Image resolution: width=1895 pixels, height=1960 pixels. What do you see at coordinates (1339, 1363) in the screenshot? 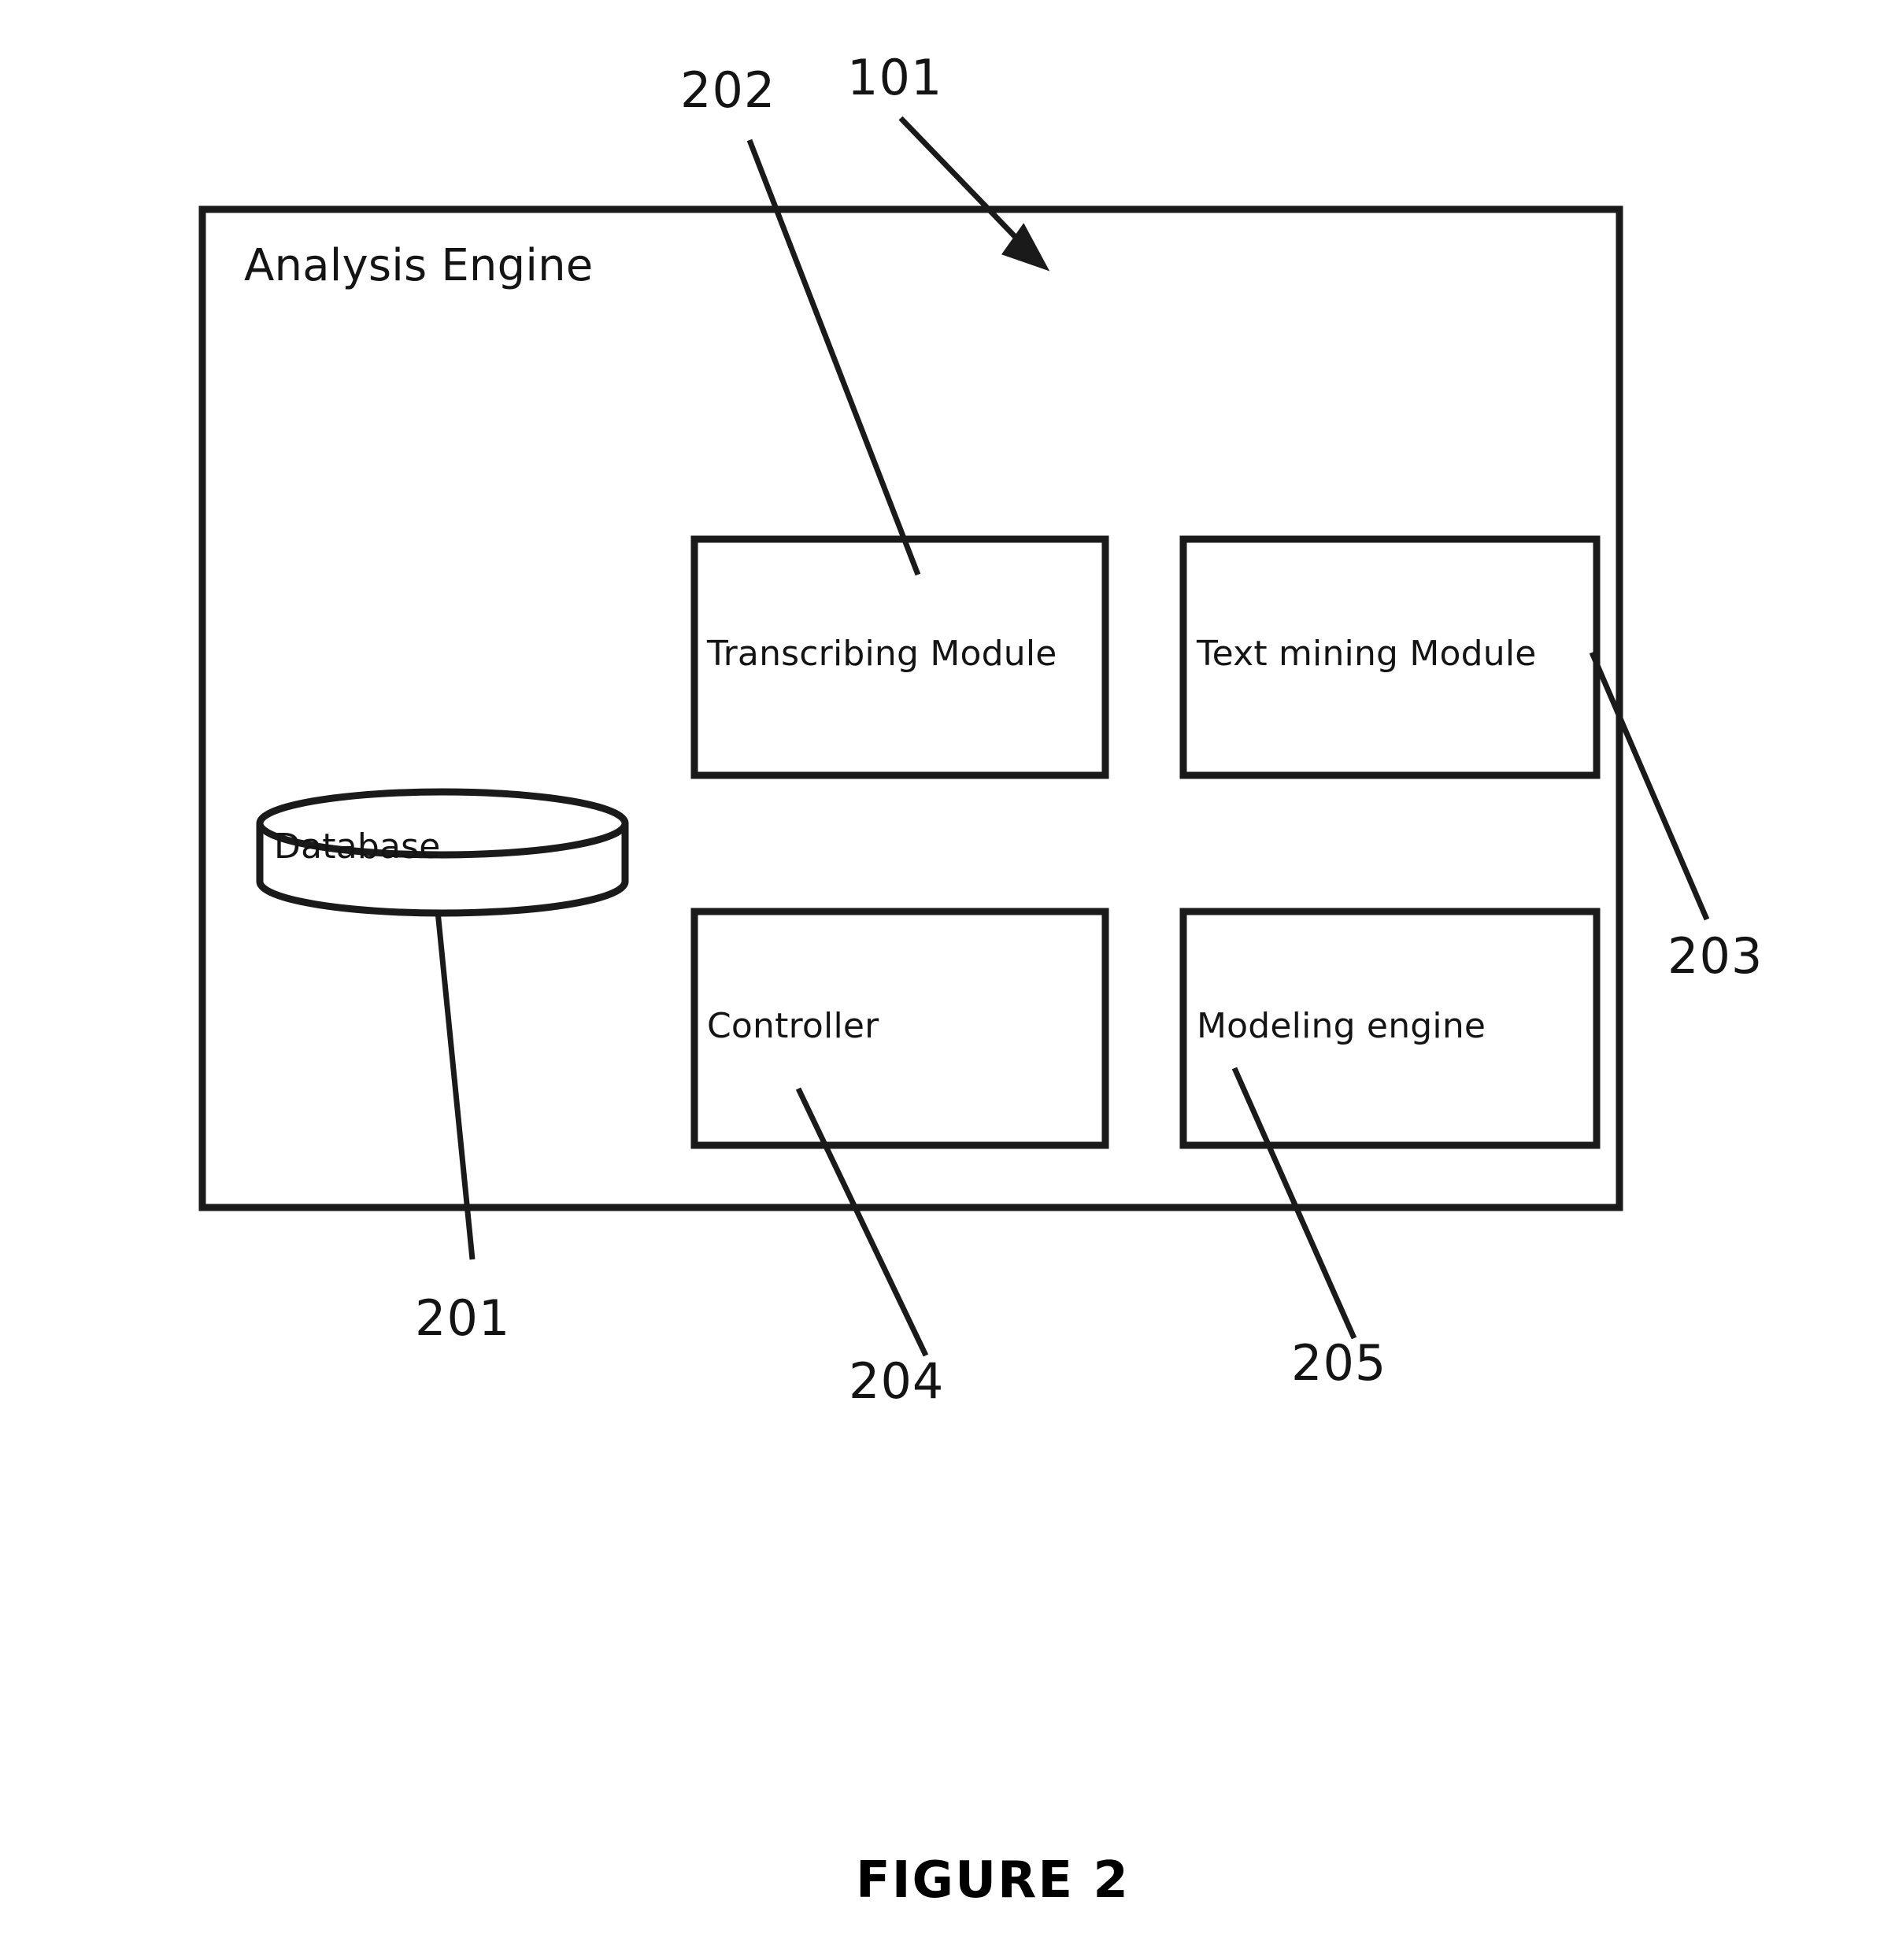
I see `reference-numeral-205: 205` at bounding box center [1339, 1363].